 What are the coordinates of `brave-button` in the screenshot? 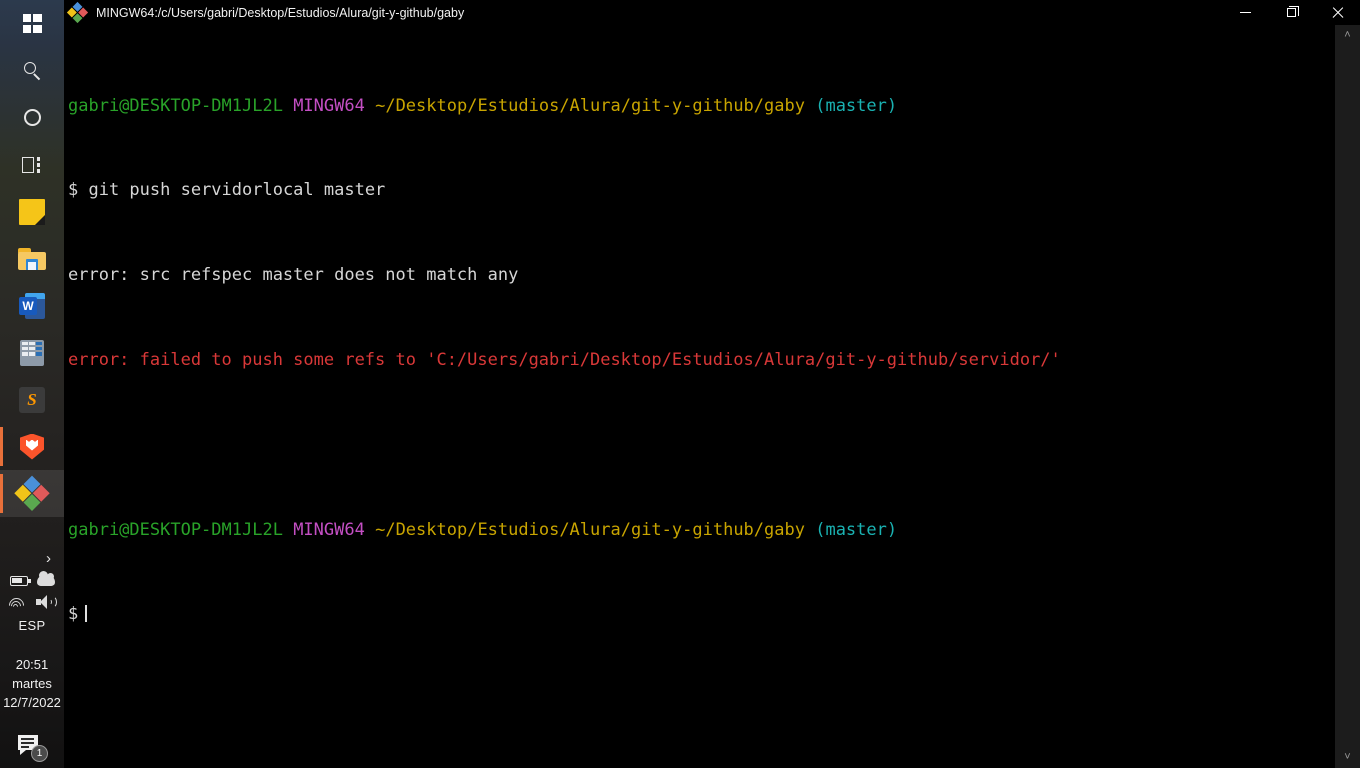 It's located at (32, 446).